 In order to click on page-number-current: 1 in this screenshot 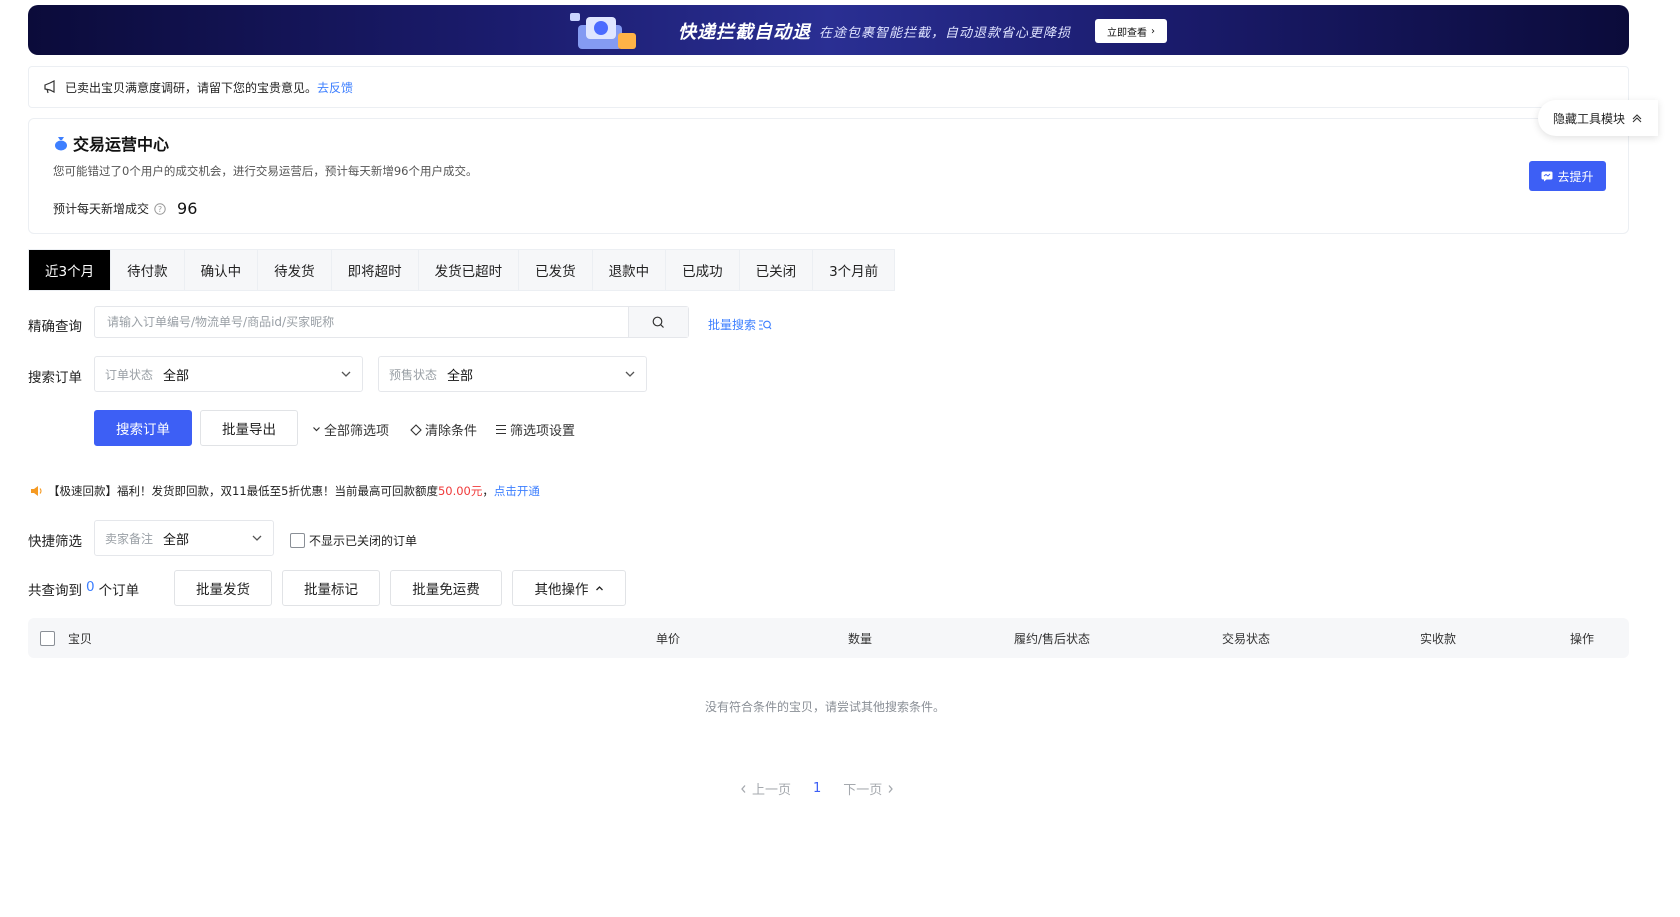, I will do `click(817, 788)`.